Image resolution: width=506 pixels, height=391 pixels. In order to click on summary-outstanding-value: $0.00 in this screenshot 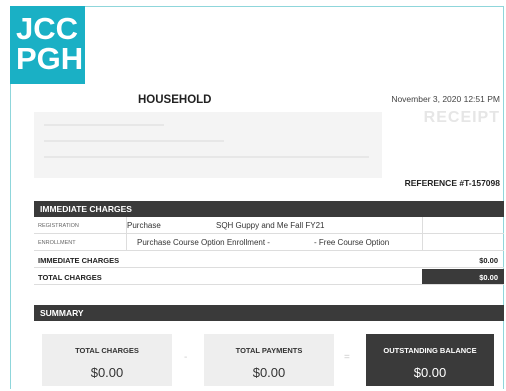, I will do `click(430, 372)`.